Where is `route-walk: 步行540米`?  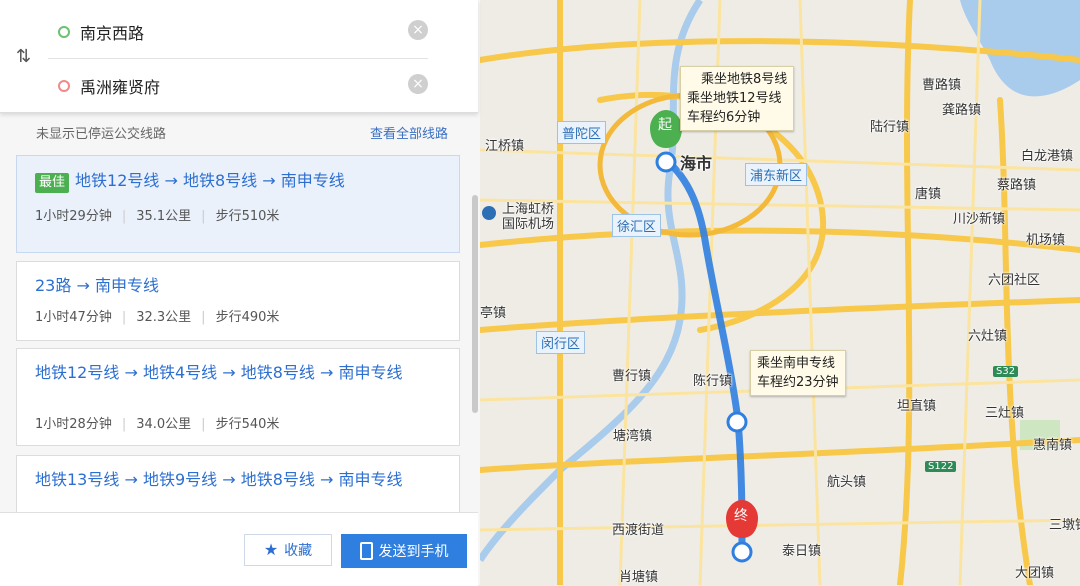 route-walk: 步行540米 is located at coordinates (247, 424).